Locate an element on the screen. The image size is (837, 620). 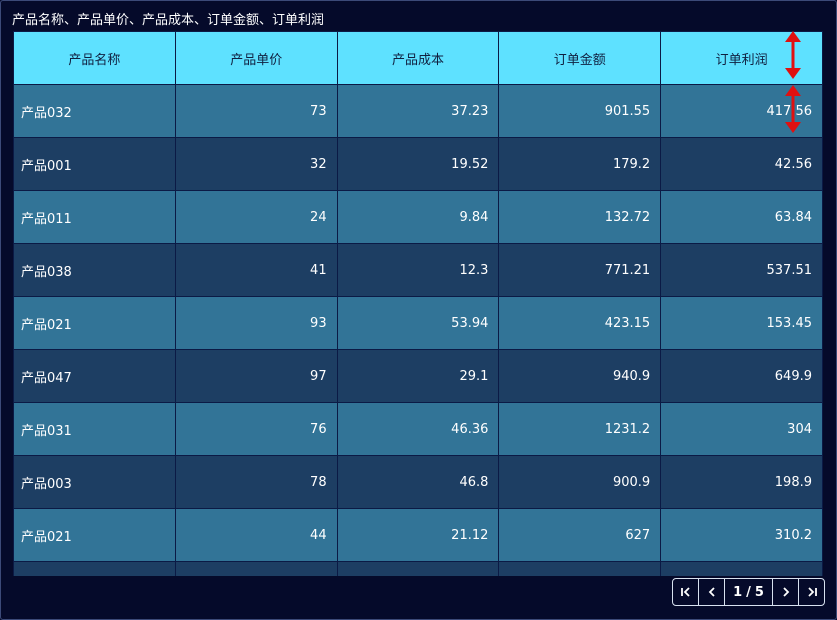
table-row: 产品021 44 21.12 627 310.2 is located at coordinates (418, 535).